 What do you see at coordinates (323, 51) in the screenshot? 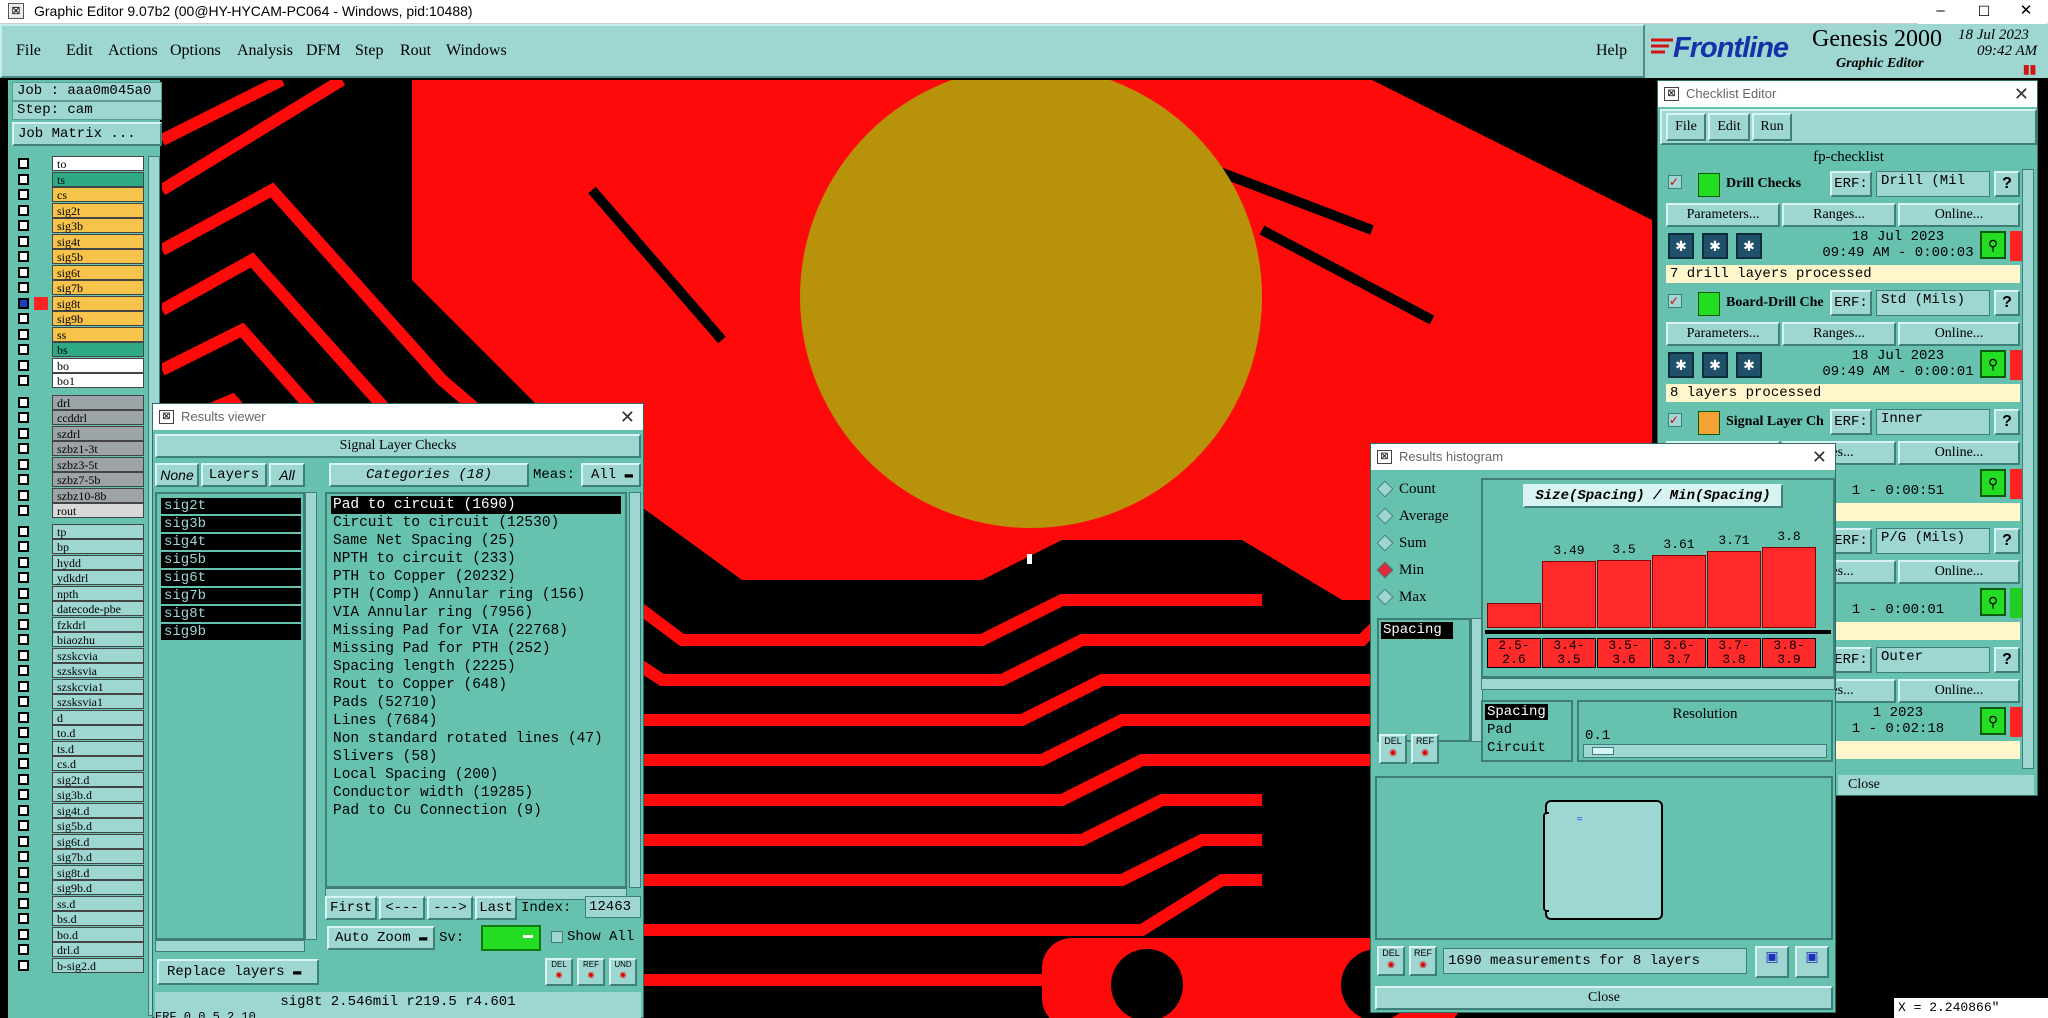
I see `menu-dfm: DFM` at bounding box center [323, 51].